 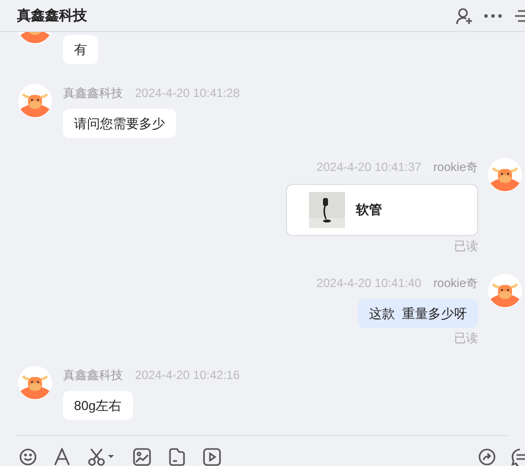 What do you see at coordinates (369, 283) in the screenshot?
I see `message-time: 2024-4-20 10:41:40` at bounding box center [369, 283].